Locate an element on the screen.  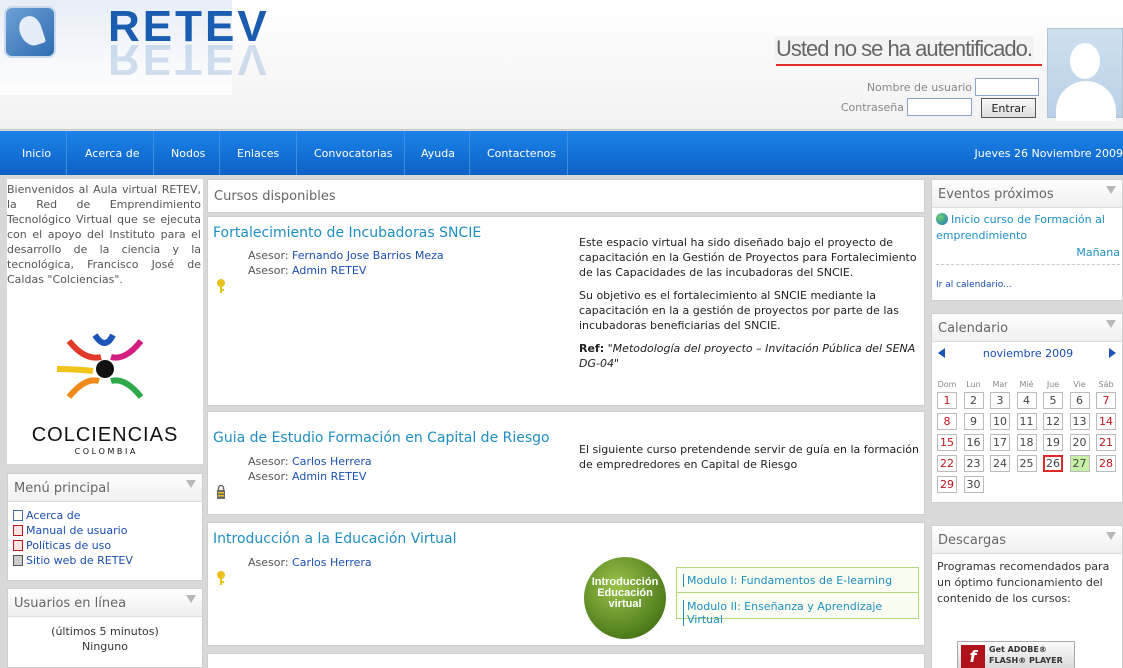
calendar-day: 22 is located at coordinates (947, 463).